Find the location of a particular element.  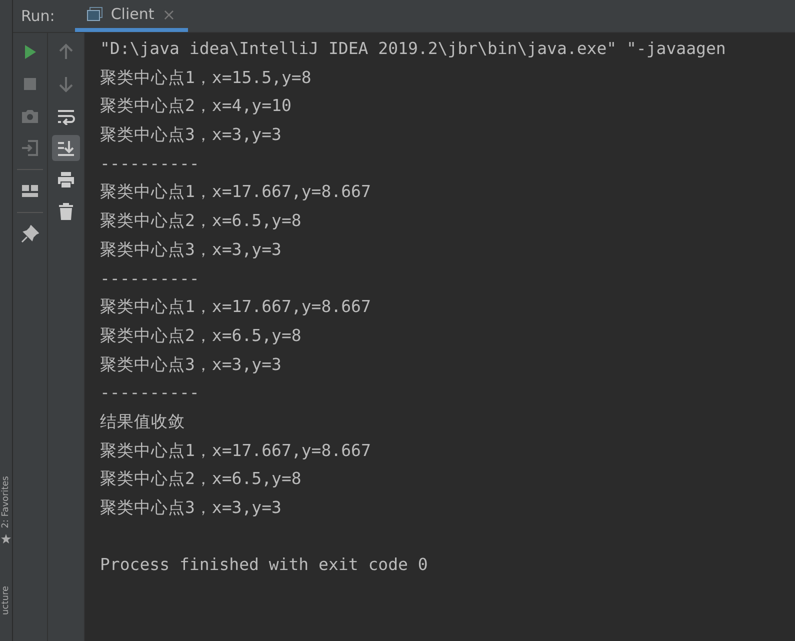

exit-message: Process finished with exit code 0 is located at coordinates (264, 565).